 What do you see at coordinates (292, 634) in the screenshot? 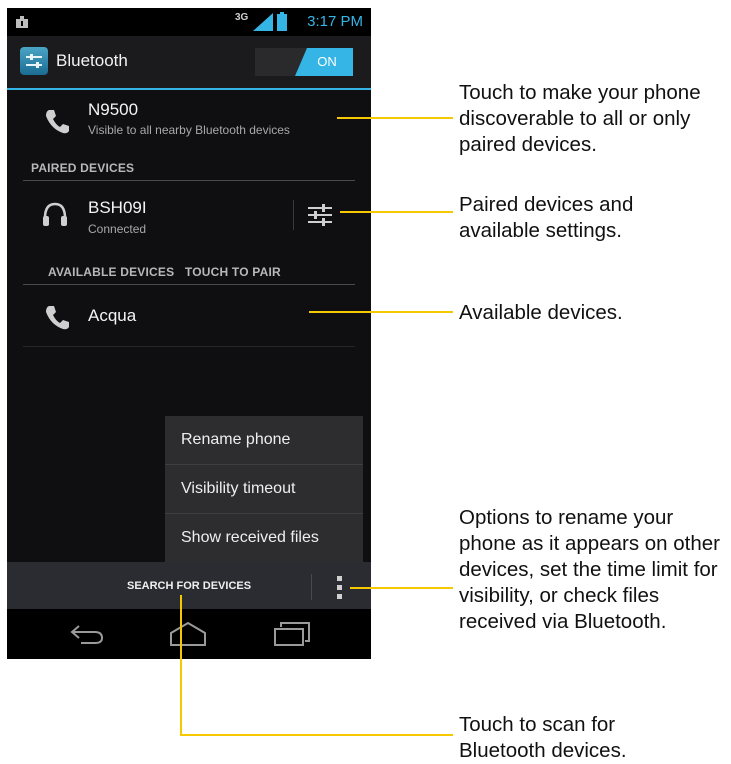
I see `recent-apps-icon` at bounding box center [292, 634].